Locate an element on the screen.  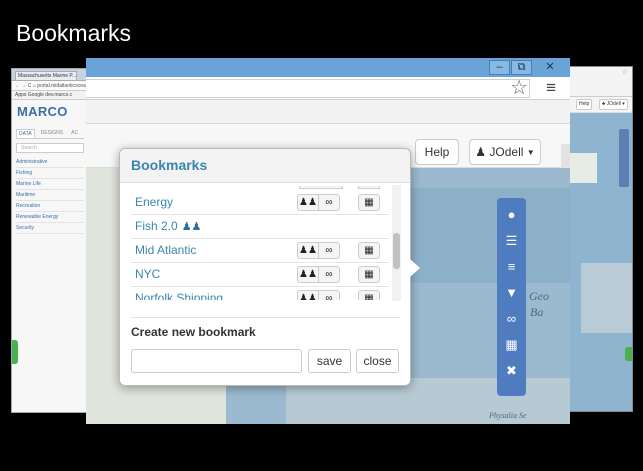
theme-item: Maritime is located at coordinates (50, 195).